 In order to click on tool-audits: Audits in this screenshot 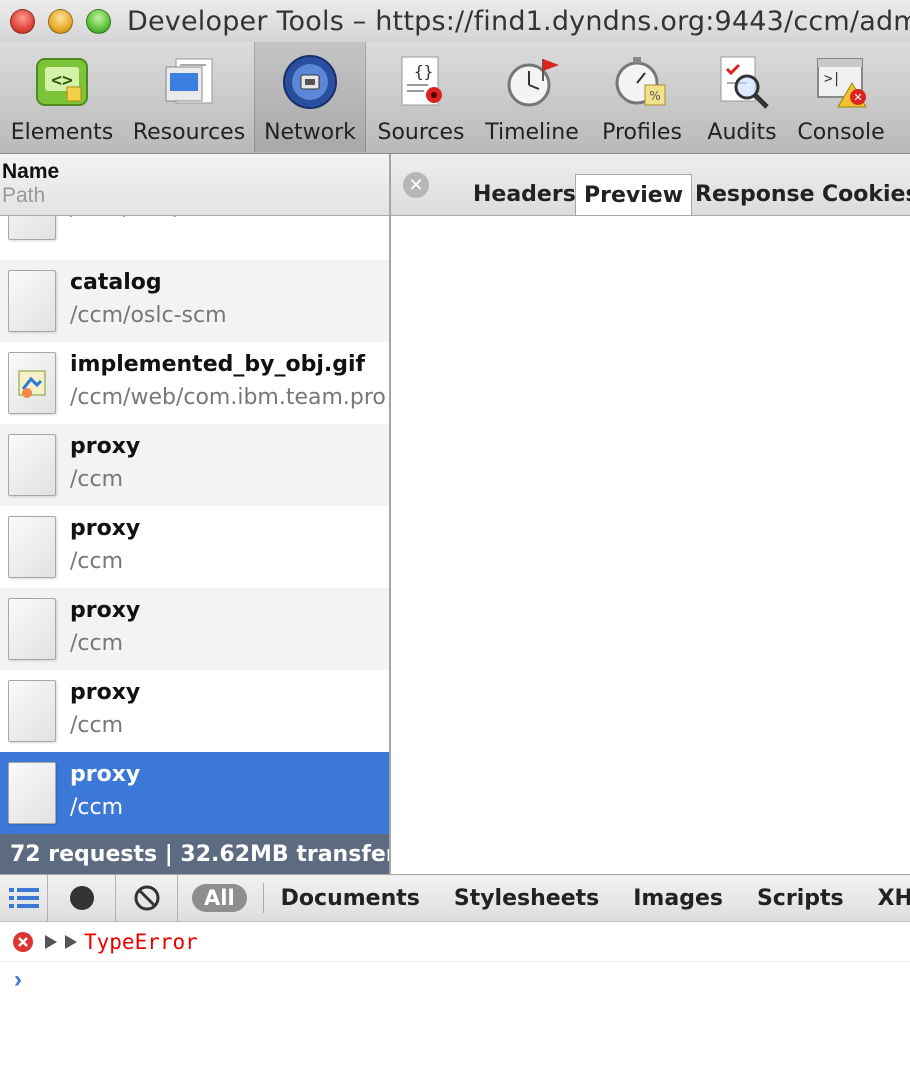, I will do `click(742, 97)`.